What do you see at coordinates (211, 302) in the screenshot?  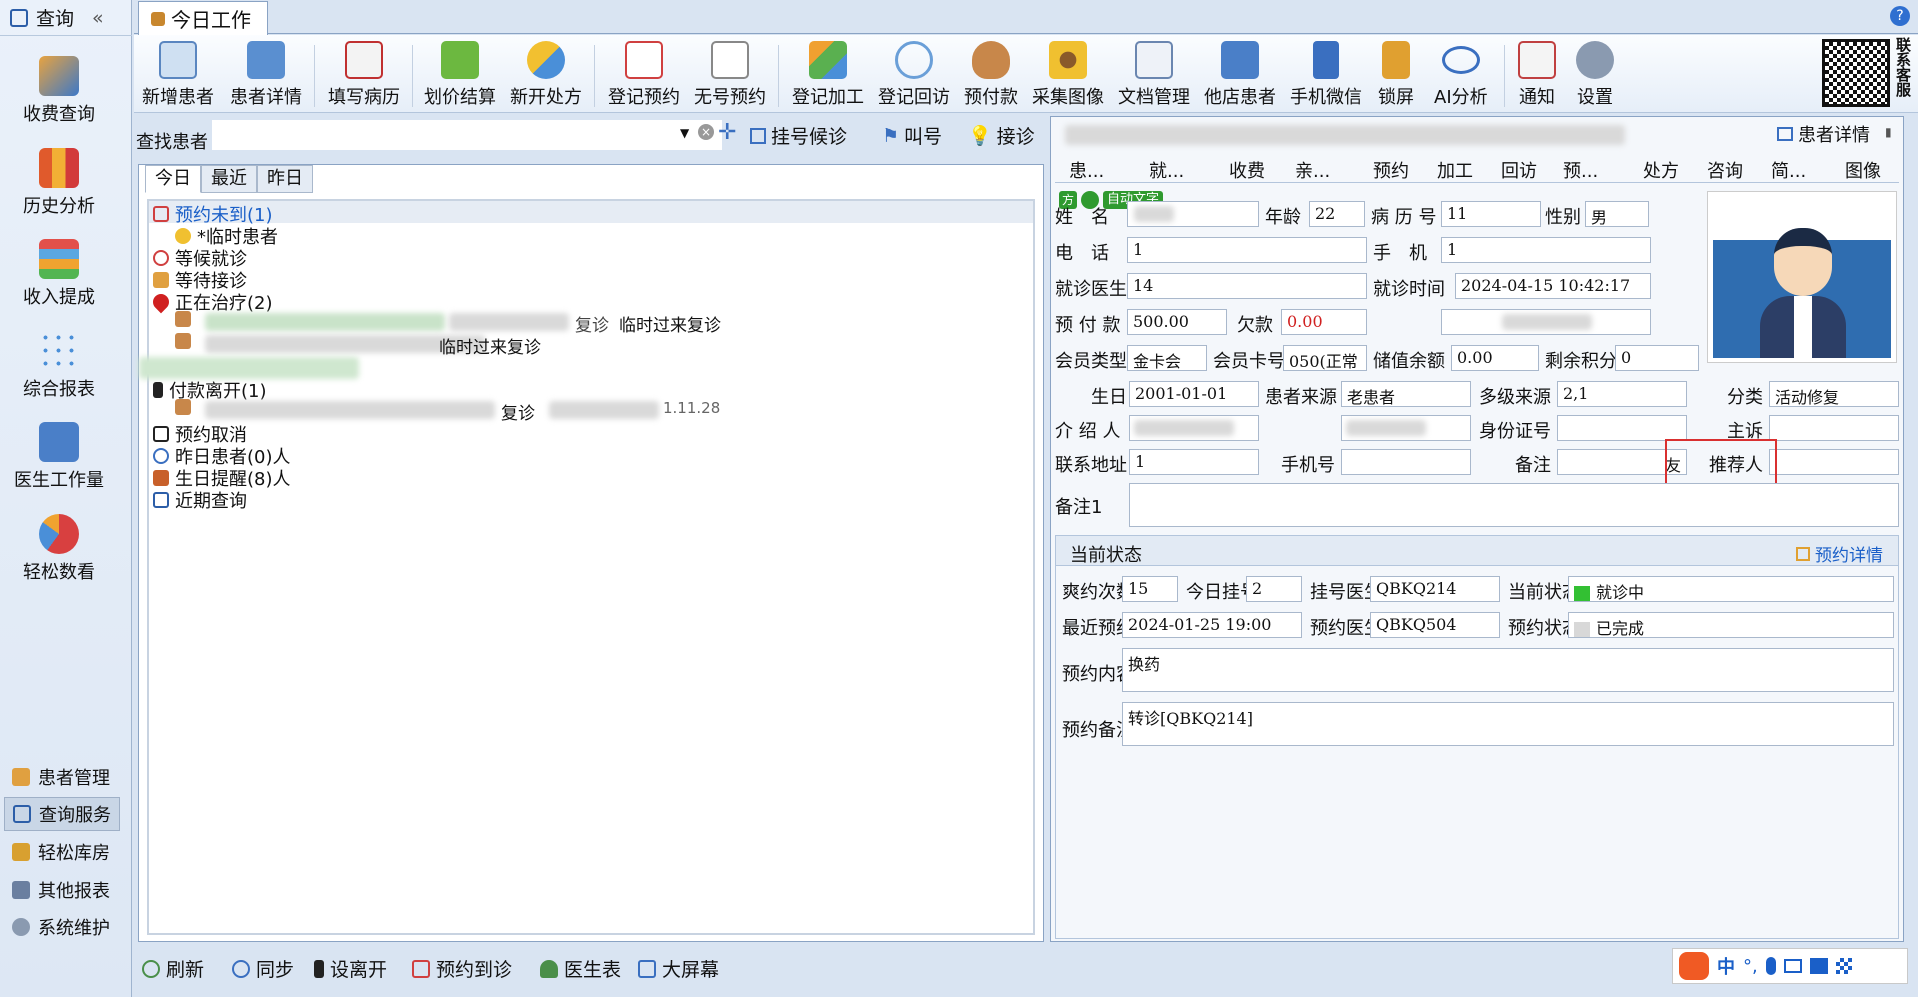 I see `tree-item-treating: 正在治疗(2)` at bounding box center [211, 302].